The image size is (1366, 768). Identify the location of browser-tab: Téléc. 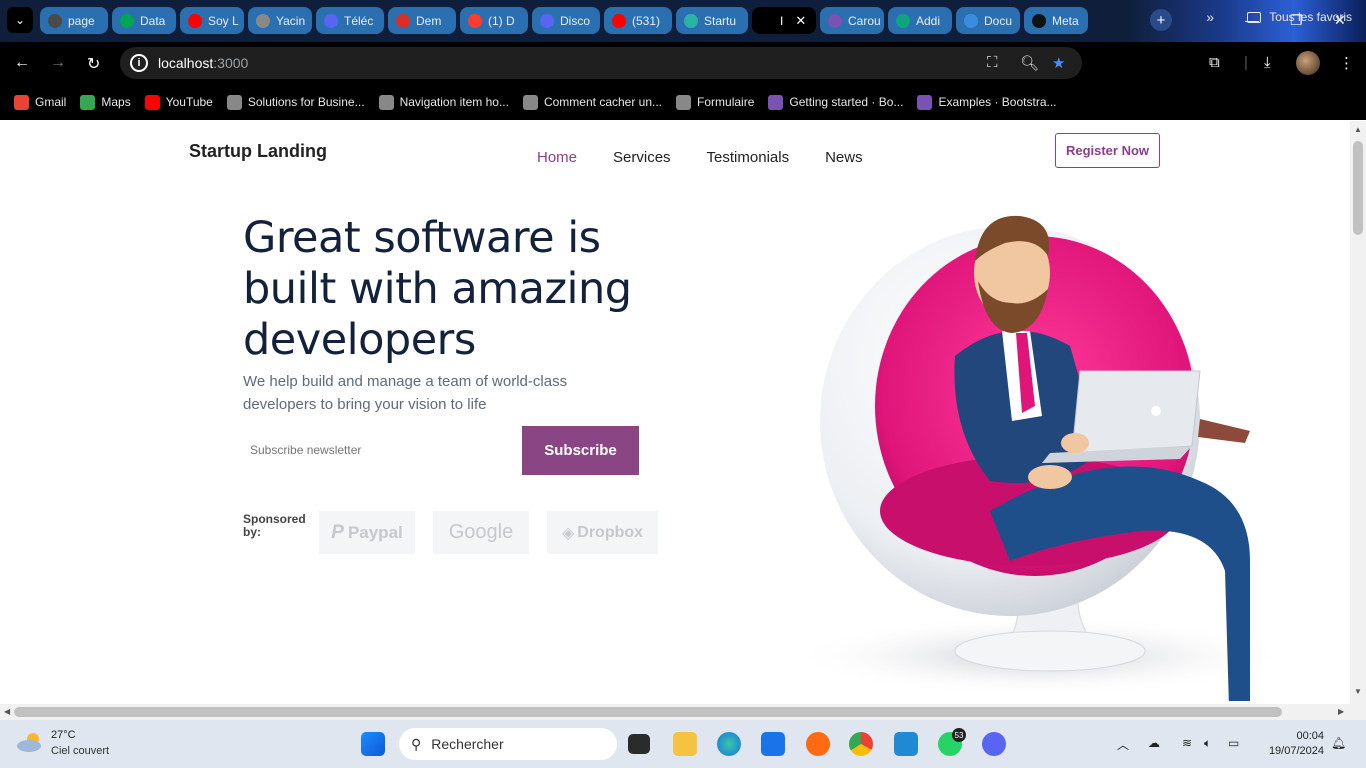
(350, 20).